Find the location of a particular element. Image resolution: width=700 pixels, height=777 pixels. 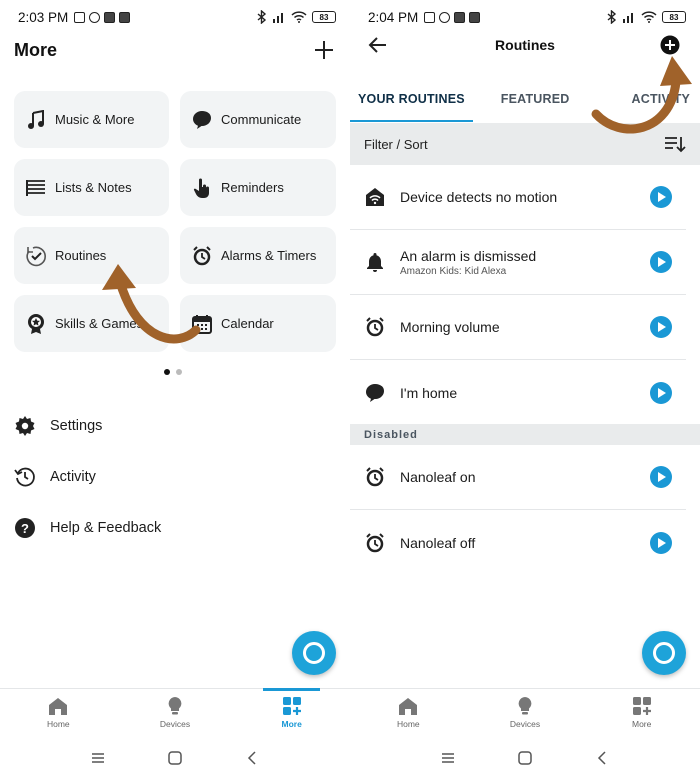

status-system-icons: 83 is located at coordinates (646, 17).